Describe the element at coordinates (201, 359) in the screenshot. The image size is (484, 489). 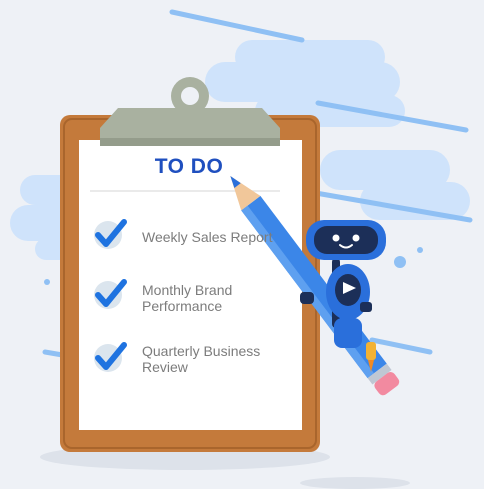
I see `task-quarterly-business-review: Quarterly Business Review` at that location.